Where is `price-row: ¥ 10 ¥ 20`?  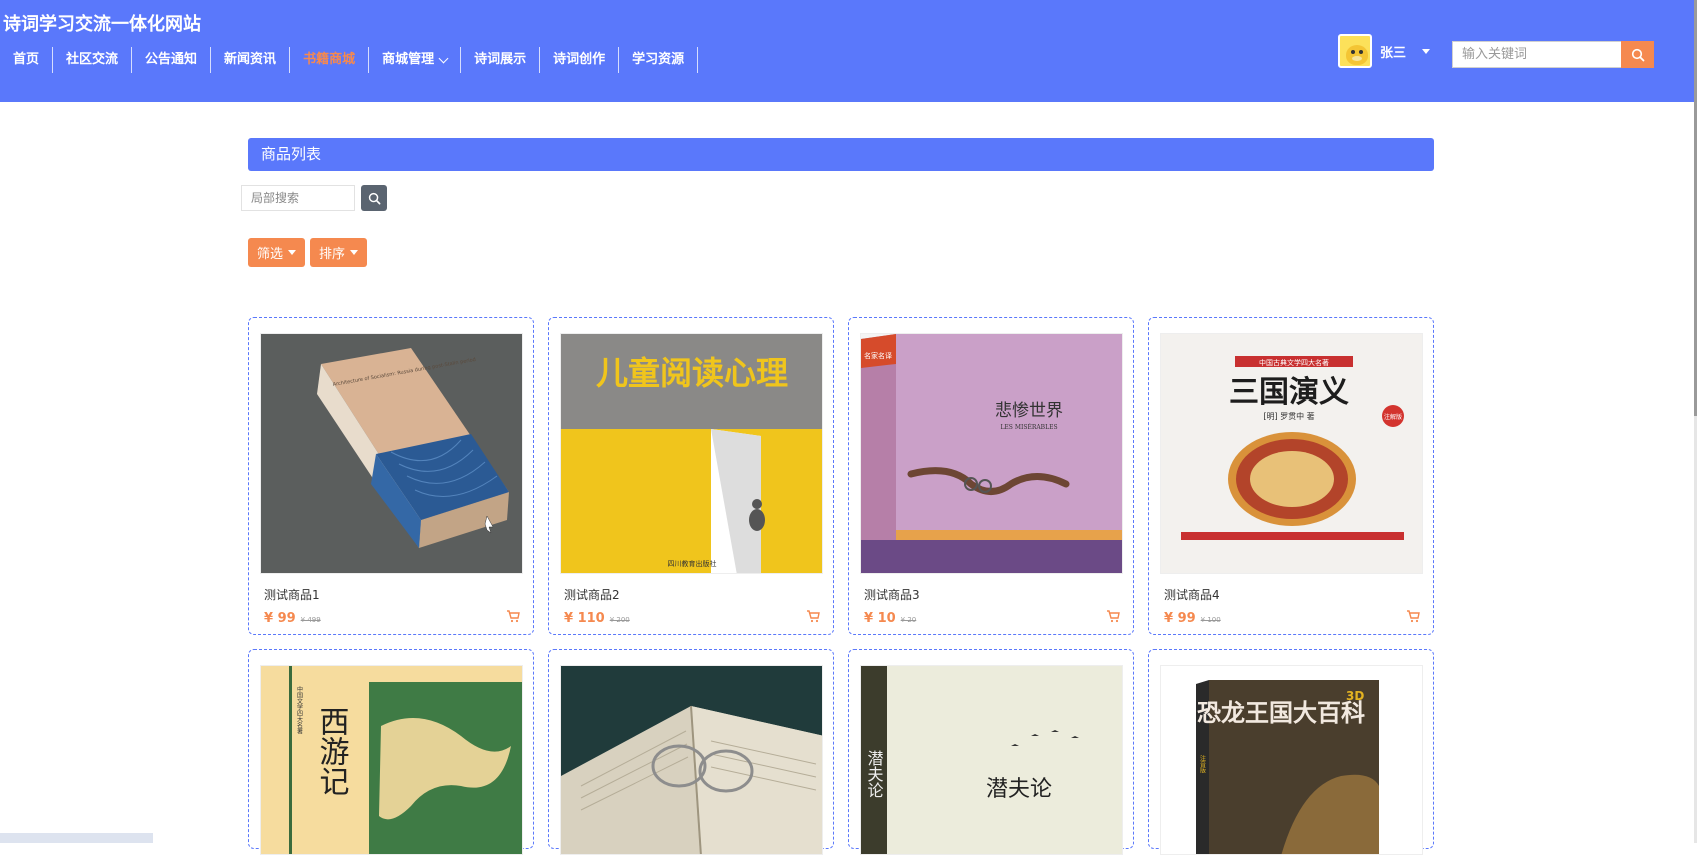 price-row: ¥ 10 ¥ 20 is located at coordinates (993, 617).